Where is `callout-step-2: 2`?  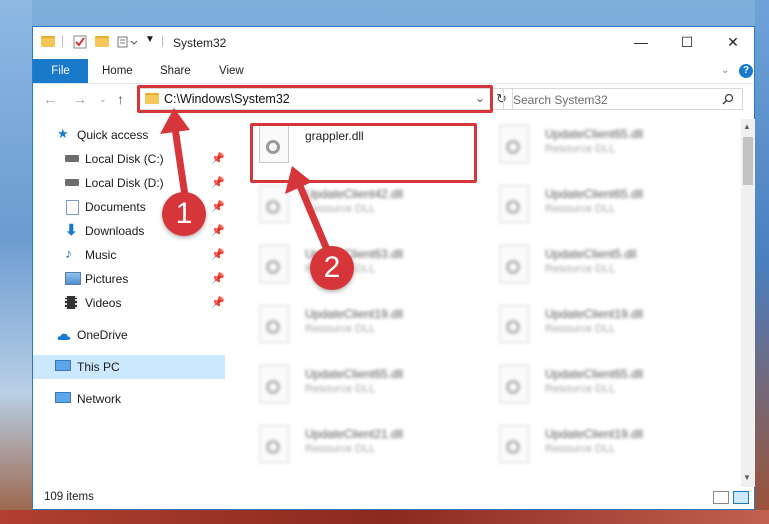 callout-step-2: 2 is located at coordinates (332, 268).